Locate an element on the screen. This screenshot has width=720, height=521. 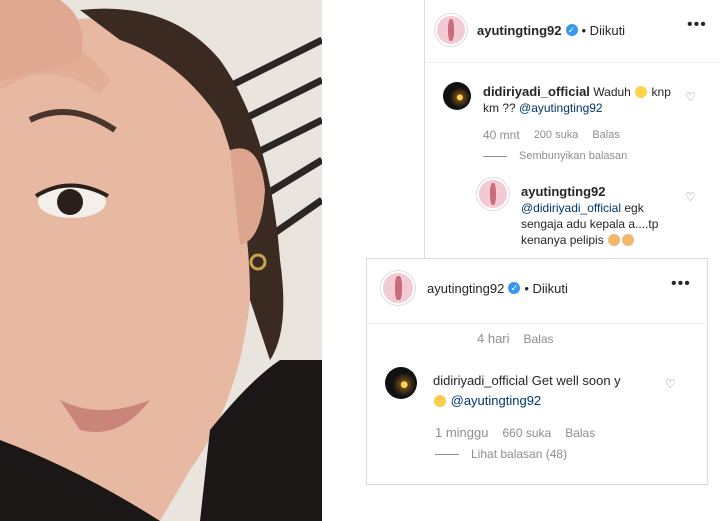
reply-like-heart-icon: ♡ is located at coordinates (691, 197).